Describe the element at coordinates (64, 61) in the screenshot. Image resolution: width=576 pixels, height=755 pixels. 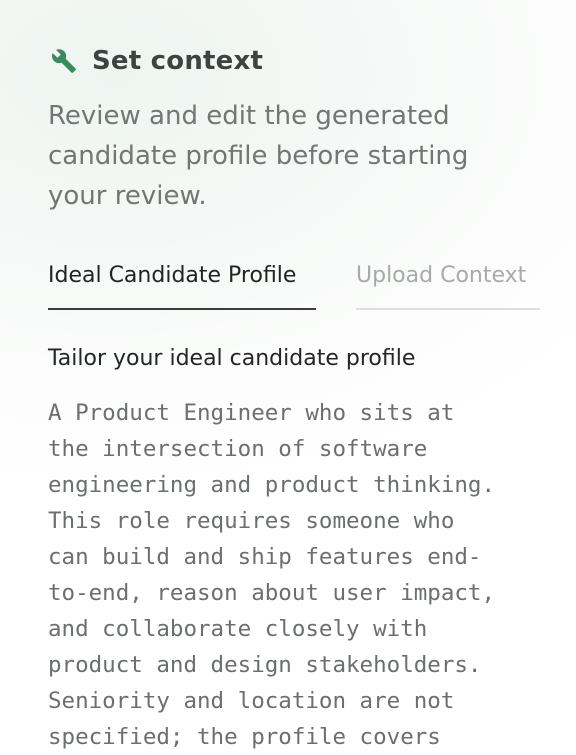
I see `wrench-icon` at that location.